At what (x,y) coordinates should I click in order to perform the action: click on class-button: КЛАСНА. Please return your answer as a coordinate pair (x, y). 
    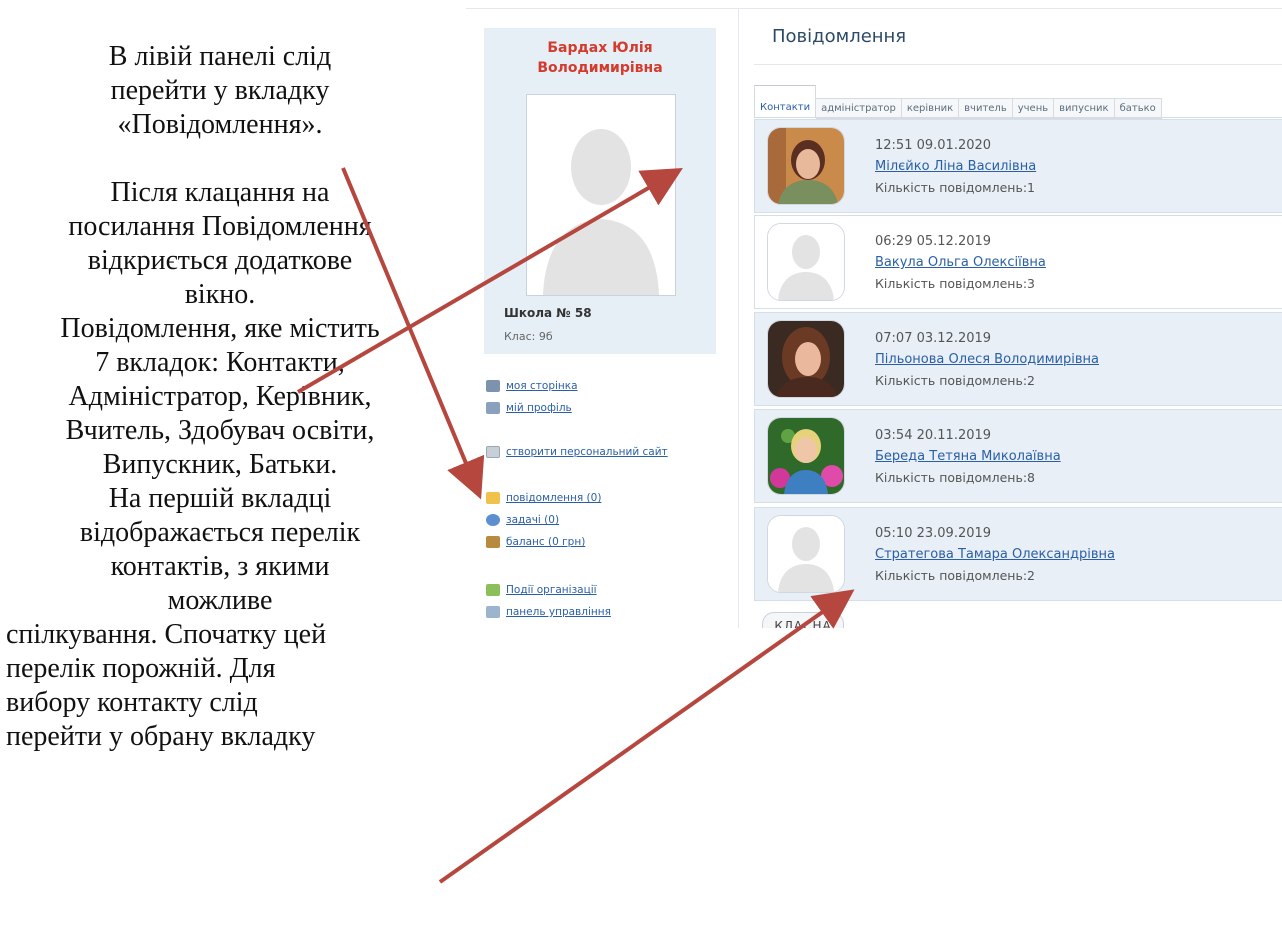
    Looking at the image, I should click on (803, 620).